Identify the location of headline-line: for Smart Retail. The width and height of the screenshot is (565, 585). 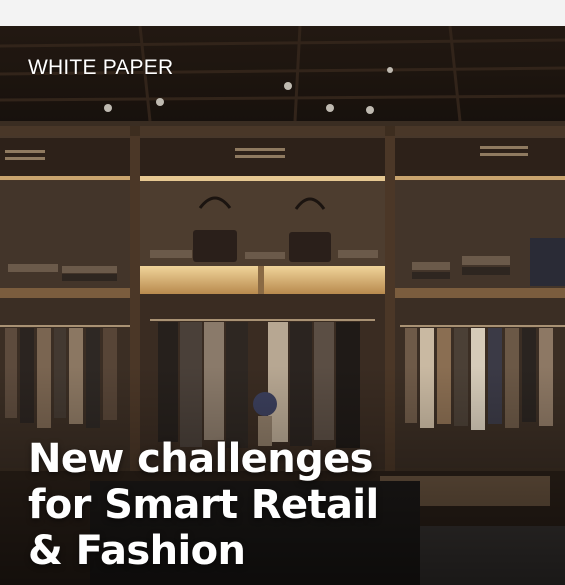
(203, 505).